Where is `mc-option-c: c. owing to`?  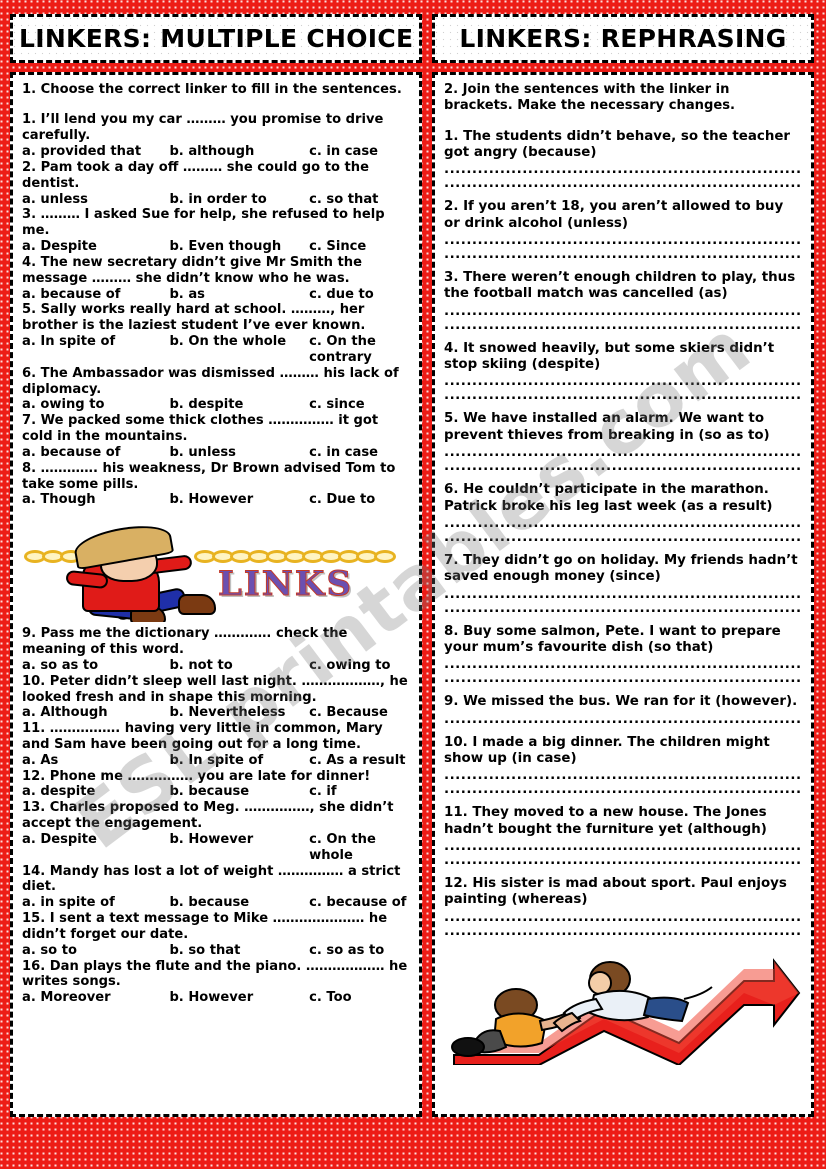 mc-option-c: c. owing to is located at coordinates (359, 666).